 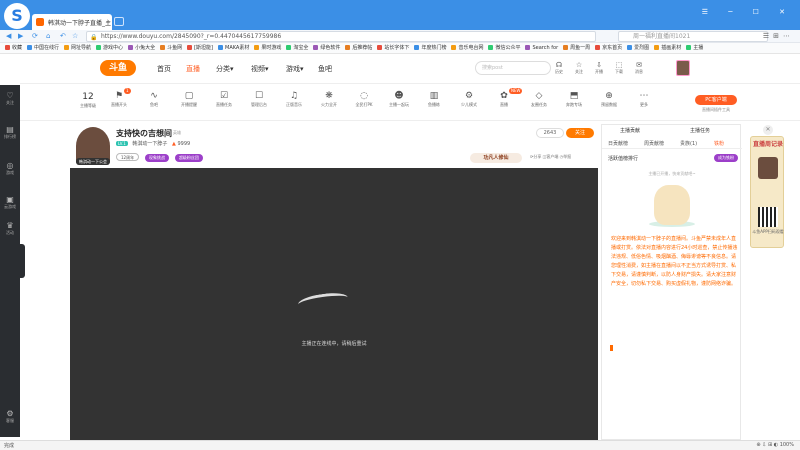 What do you see at coordinates (688, 143) in the screenshot?
I see `tab-noble: 贵族(1)` at bounding box center [688, 143].